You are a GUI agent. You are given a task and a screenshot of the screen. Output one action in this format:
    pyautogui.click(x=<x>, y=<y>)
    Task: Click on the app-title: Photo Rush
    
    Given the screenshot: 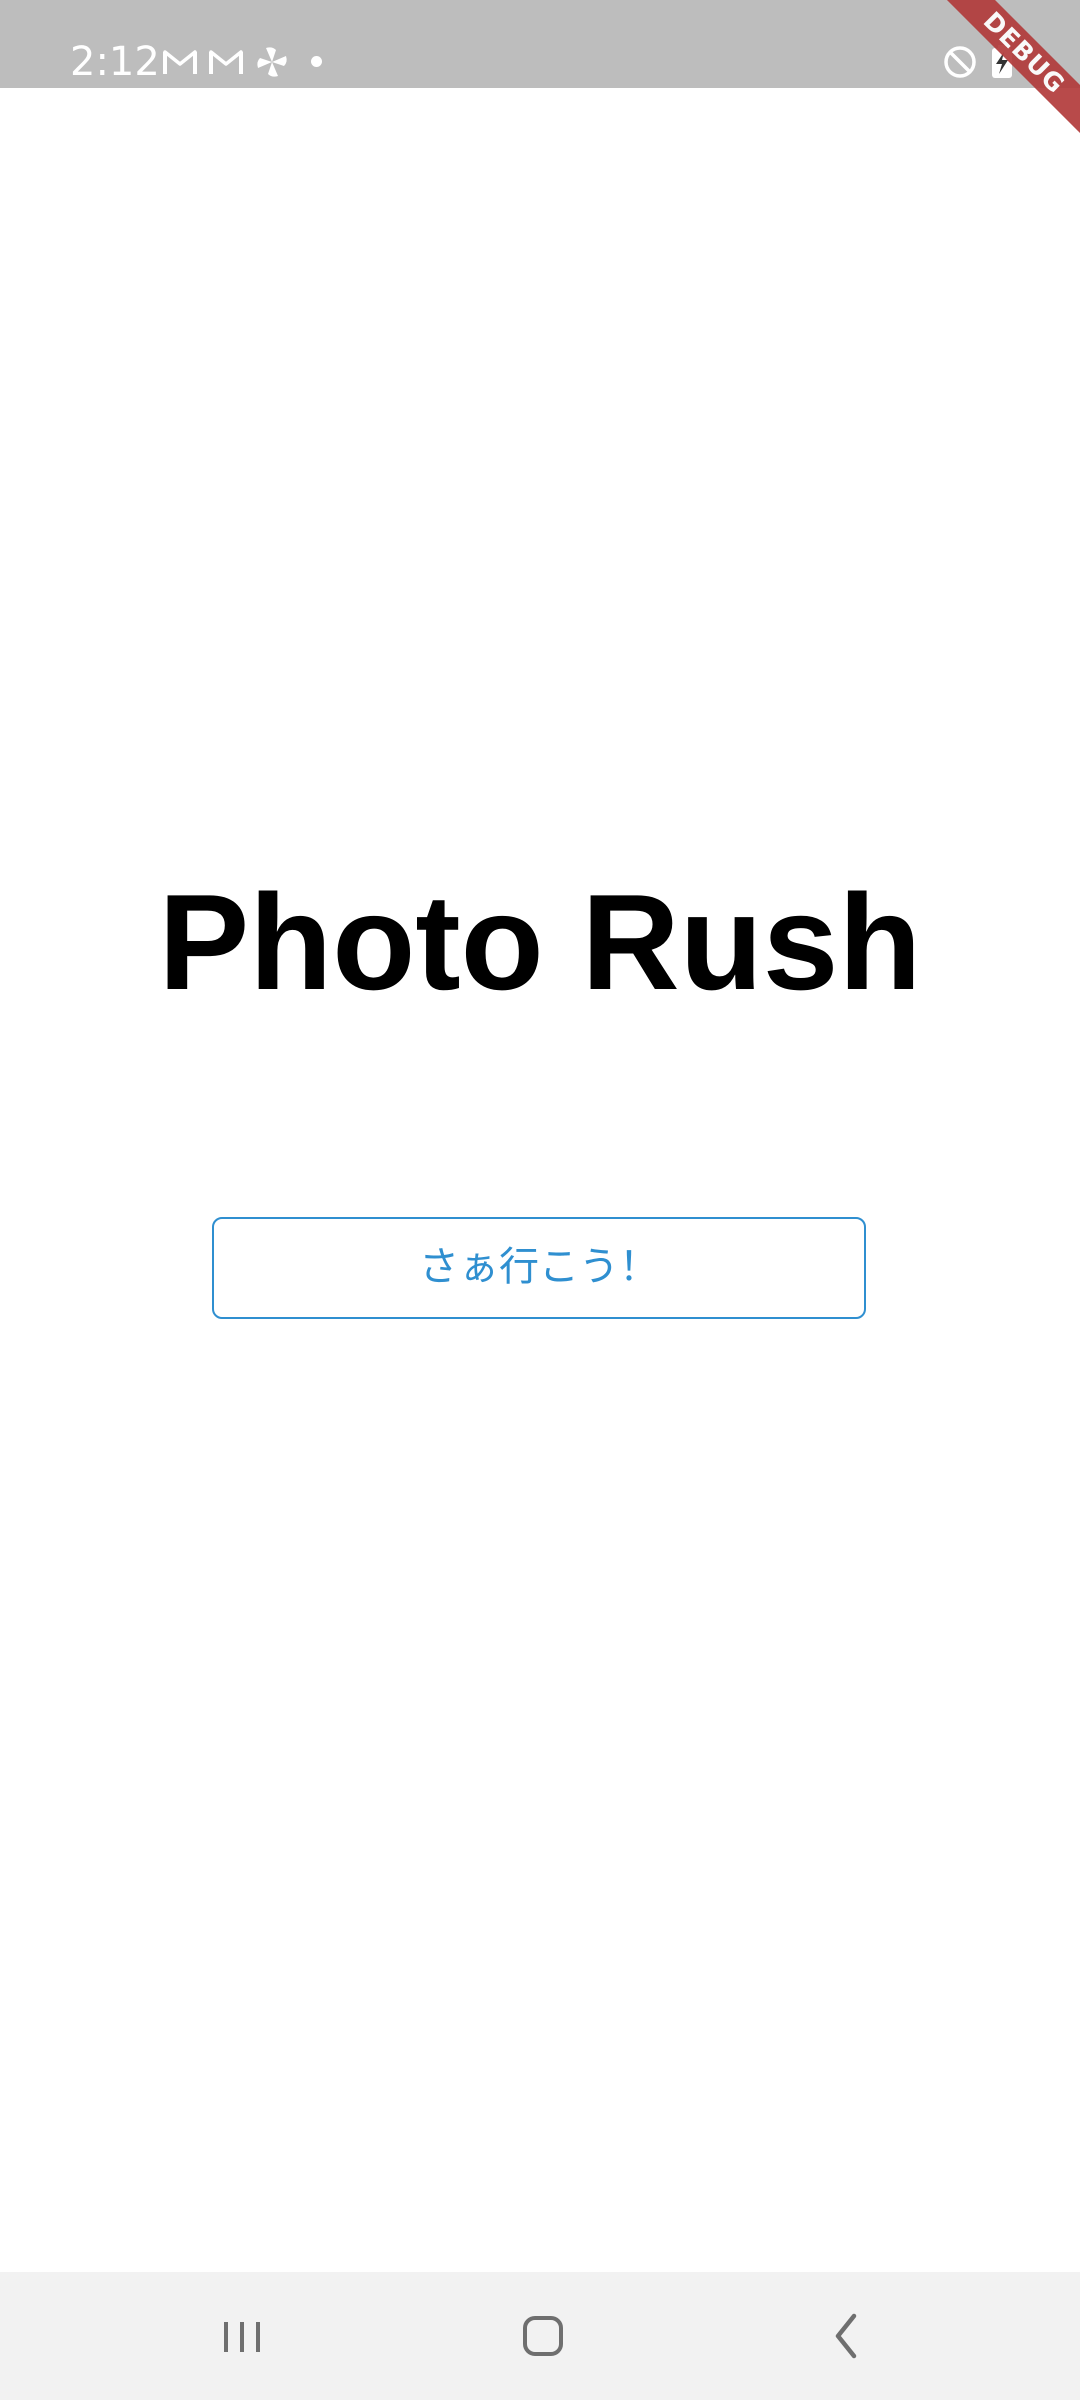 What is the action you would take?
    pyautogui.click(x=540, y=942)
    